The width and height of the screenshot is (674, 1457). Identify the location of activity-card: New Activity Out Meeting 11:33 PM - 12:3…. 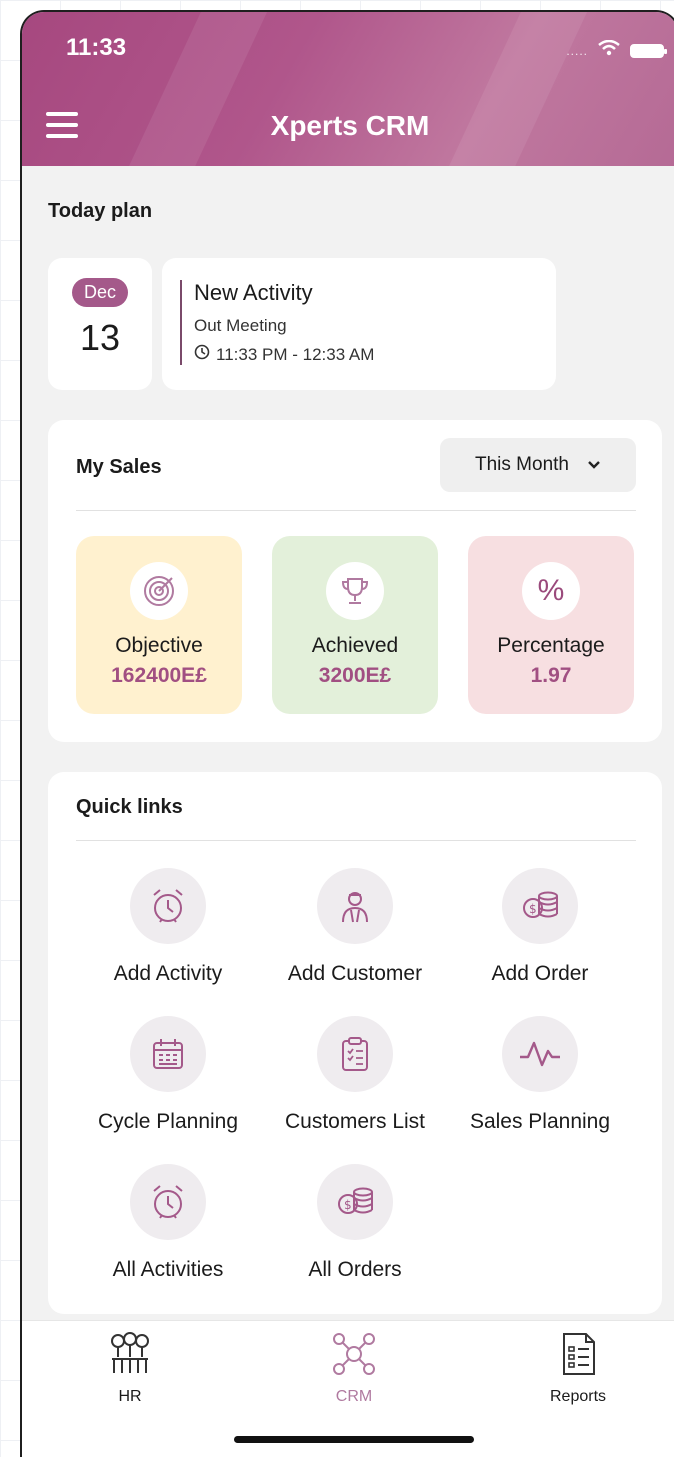
(359, 324).